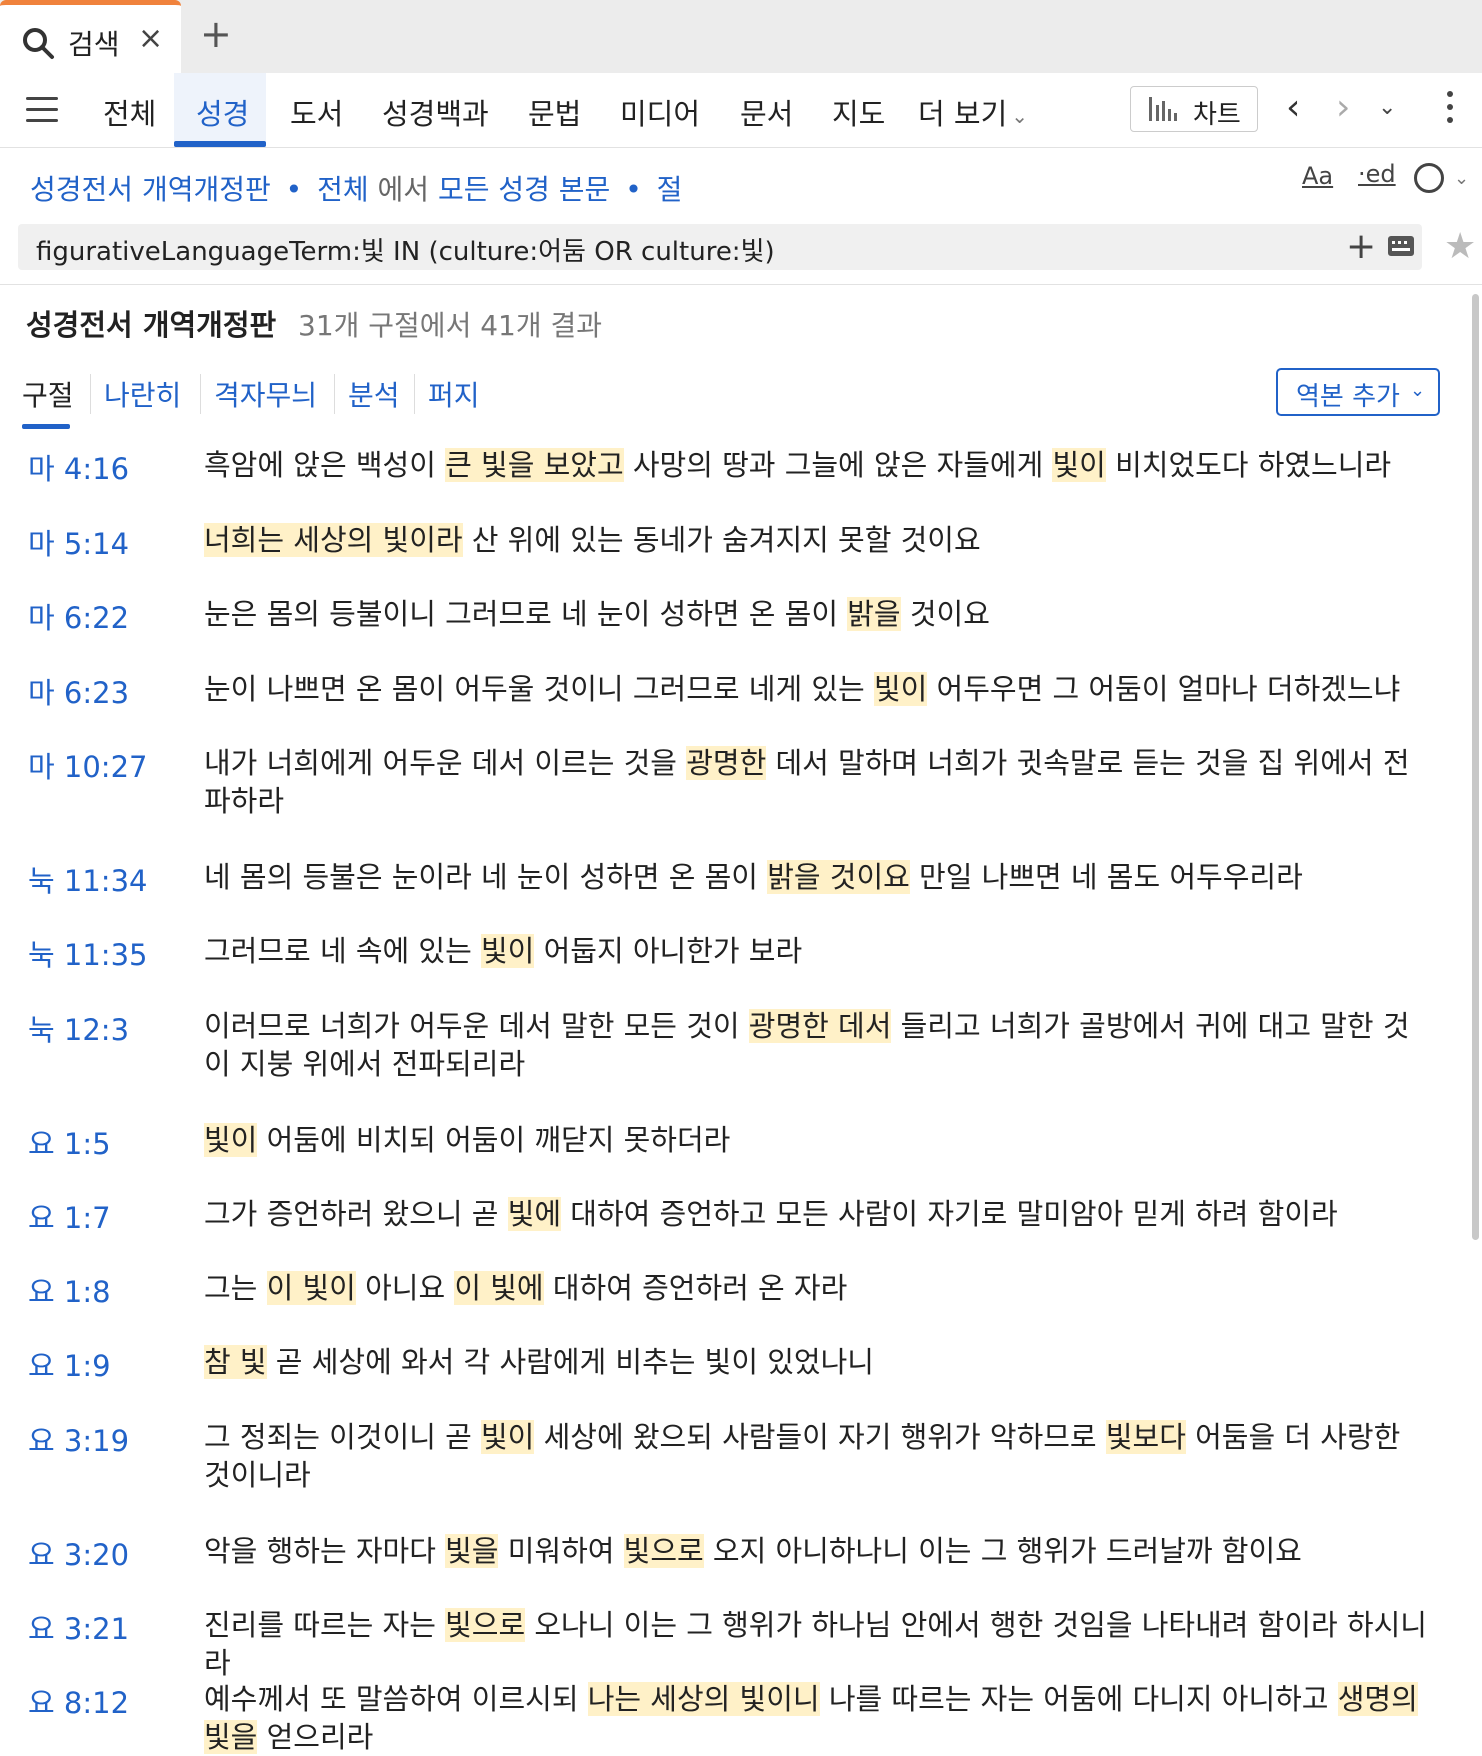 Image resolution: width=1482 pixels, height=1756 pixels. I want to click on scope-version-link: 성경전서 개역개정판, so click(150, 189).